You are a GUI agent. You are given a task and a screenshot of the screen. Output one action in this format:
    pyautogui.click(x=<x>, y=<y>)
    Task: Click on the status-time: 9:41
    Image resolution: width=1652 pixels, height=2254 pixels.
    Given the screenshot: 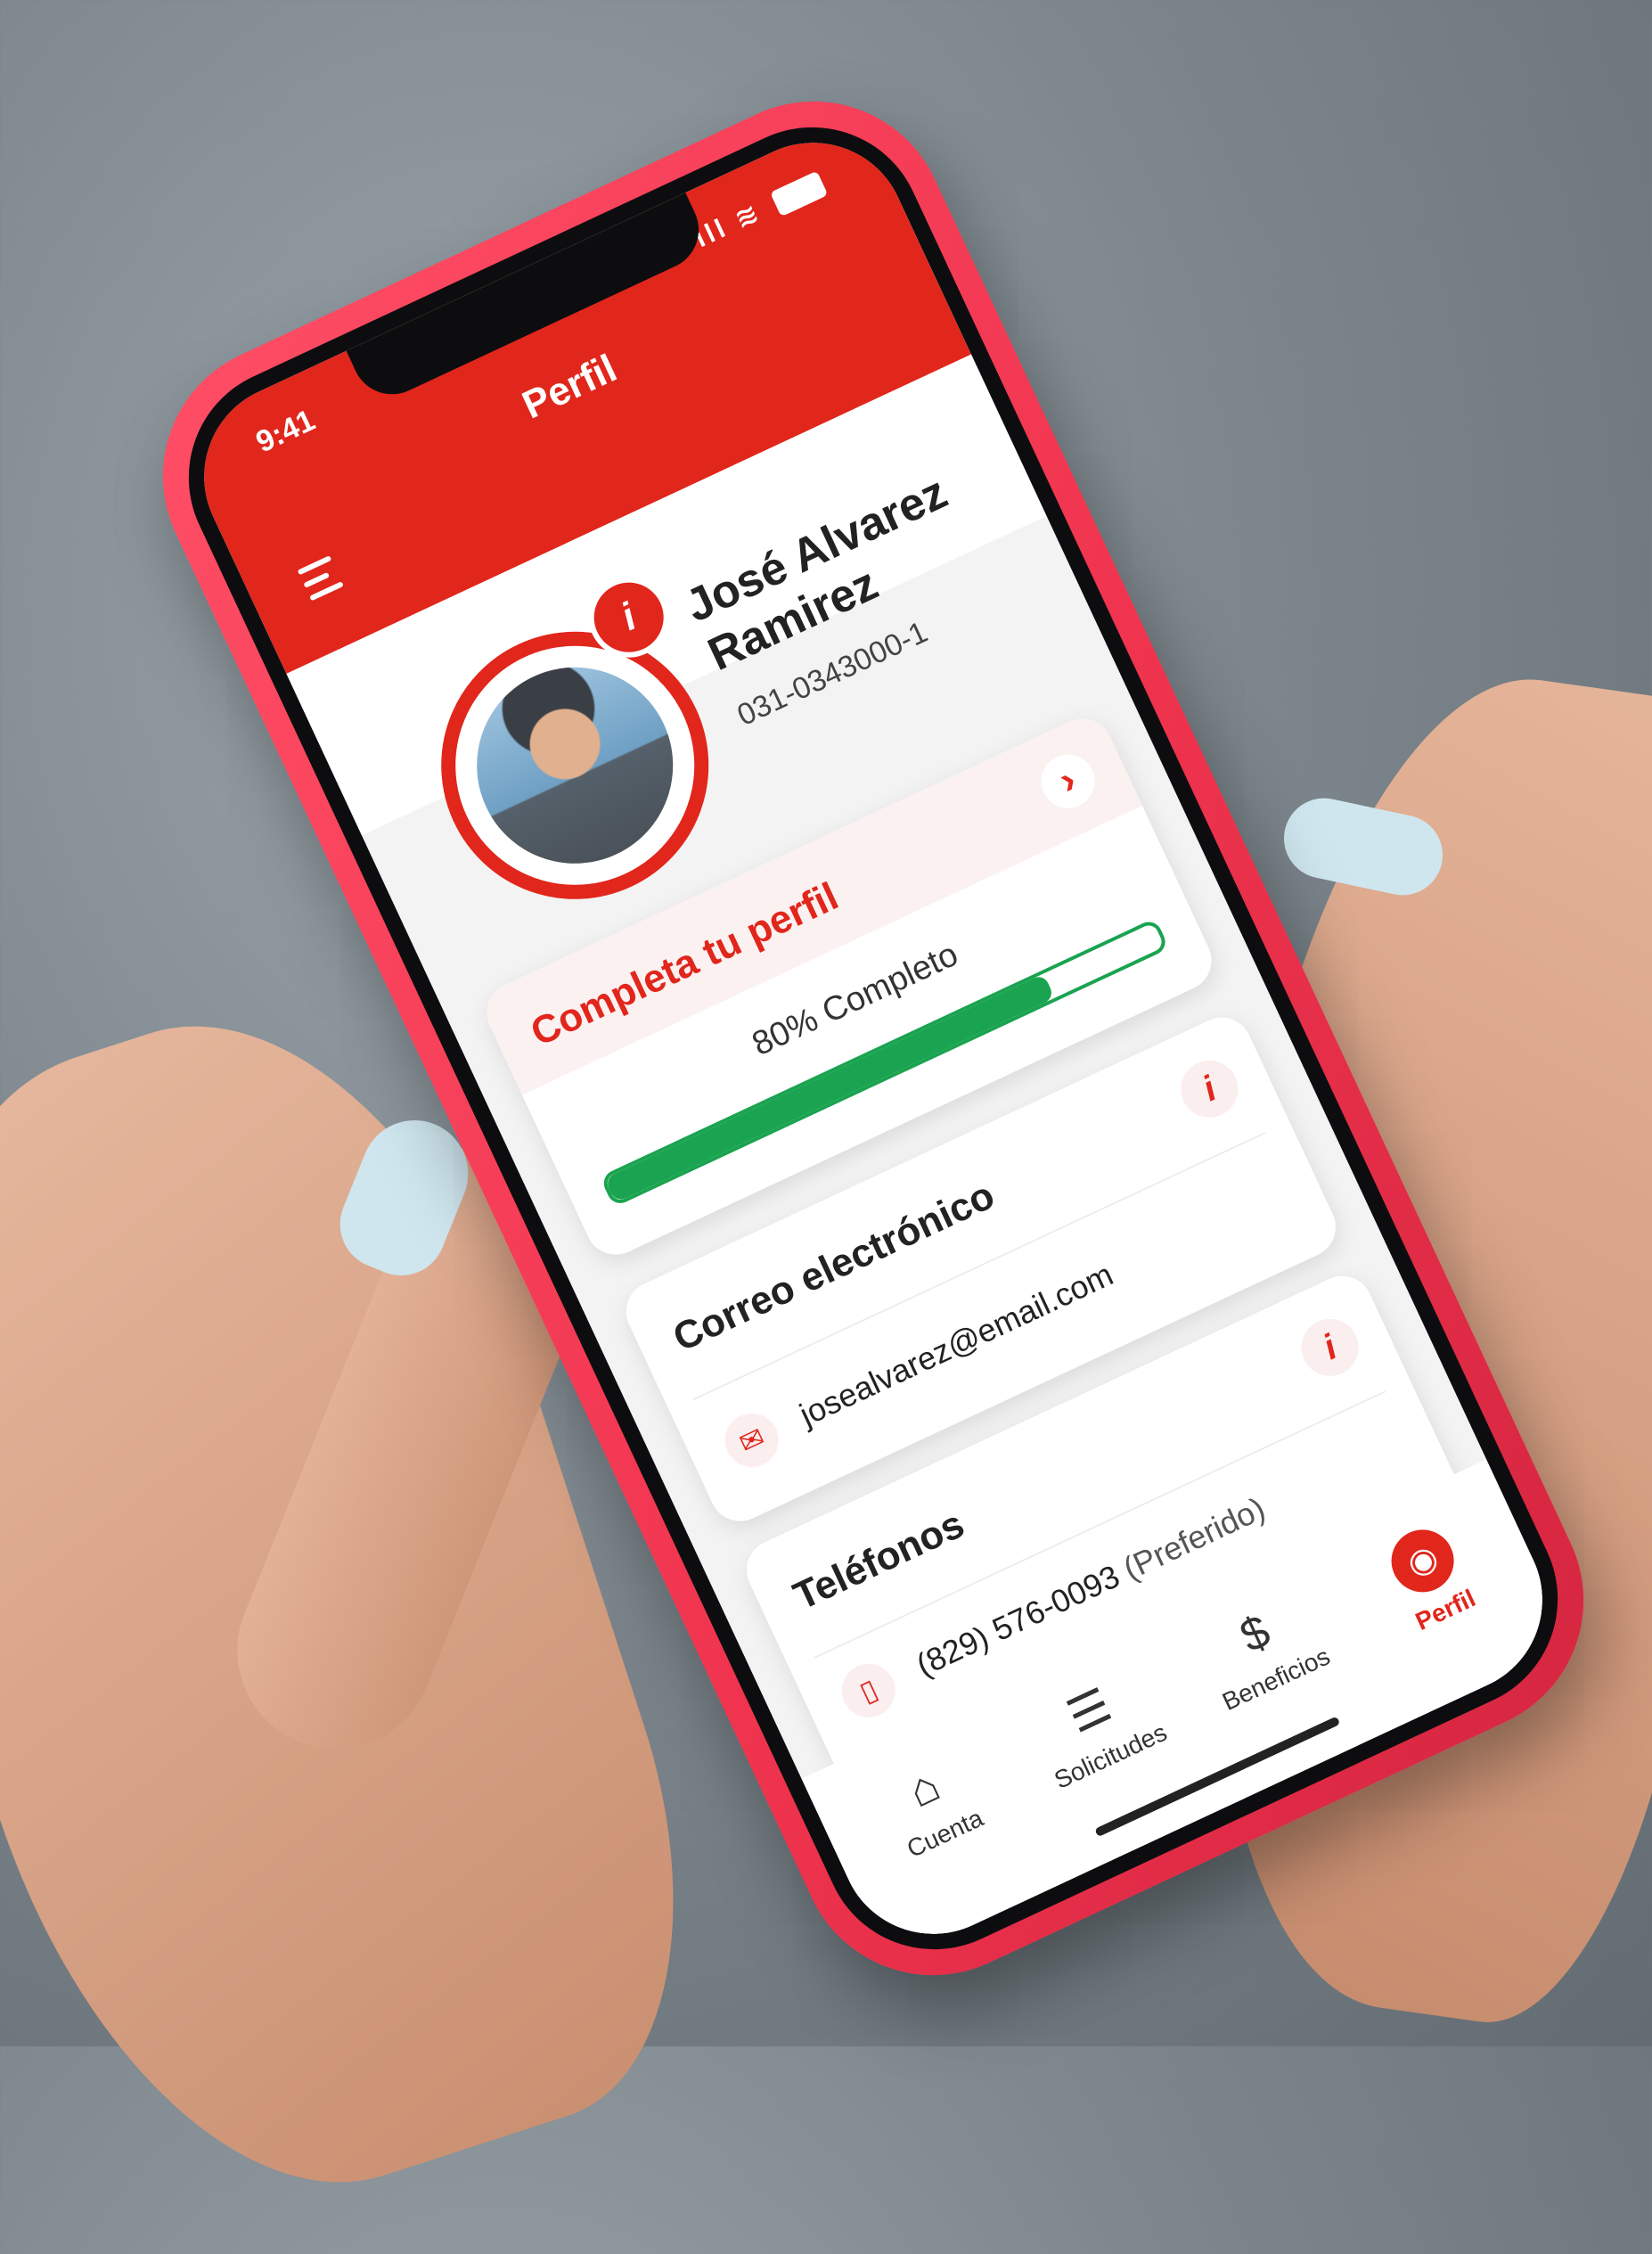 What is the action you would take?
    pyautogui.click(x=285, y=431)
    